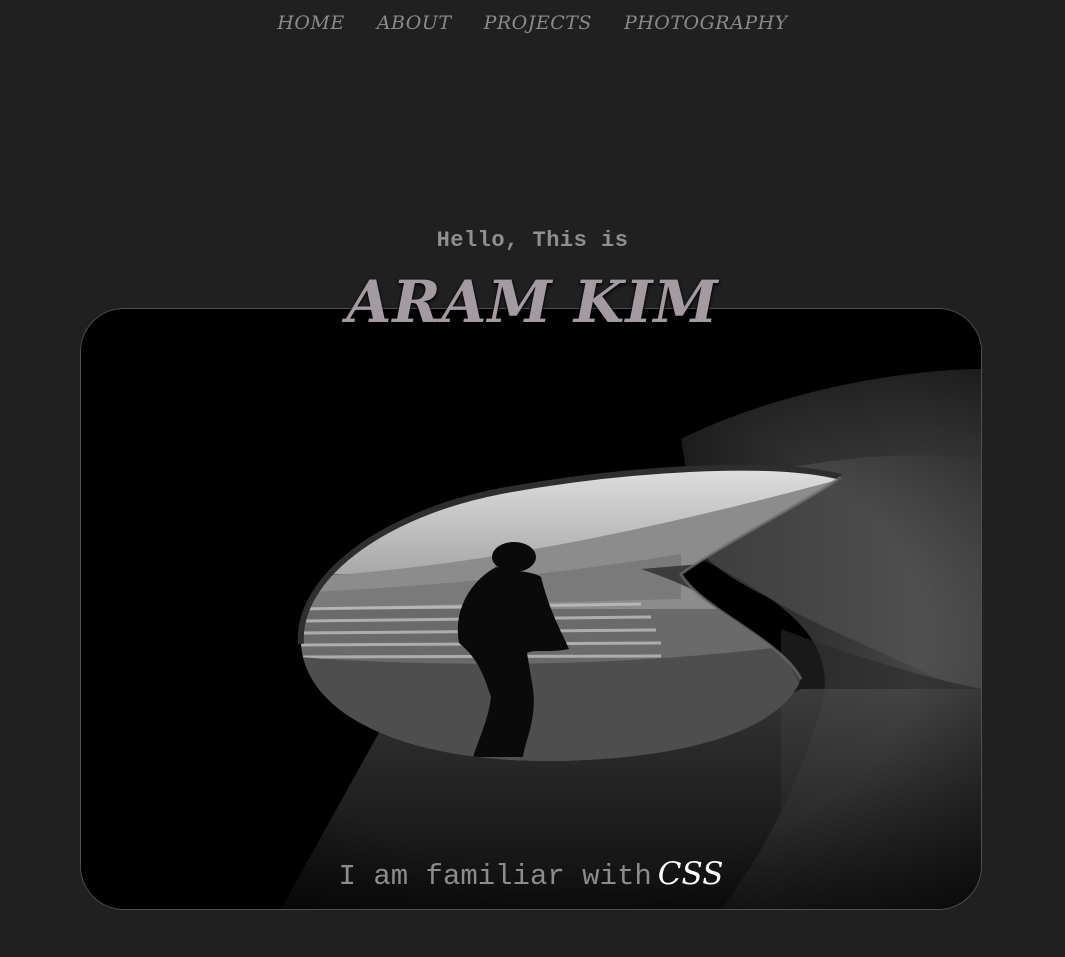  What do you see at coordinates (706, 23) in the screenshot?
I see `nav-item-photography: PHOTOGRAPHY` at bounding box center [706, 23].